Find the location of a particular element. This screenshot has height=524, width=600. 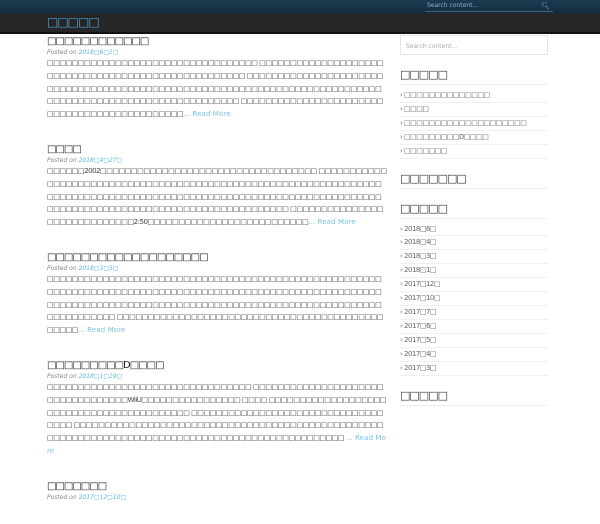

post-title: □□□□□□□□□D□□□□ is located at coordinates (217, 365).